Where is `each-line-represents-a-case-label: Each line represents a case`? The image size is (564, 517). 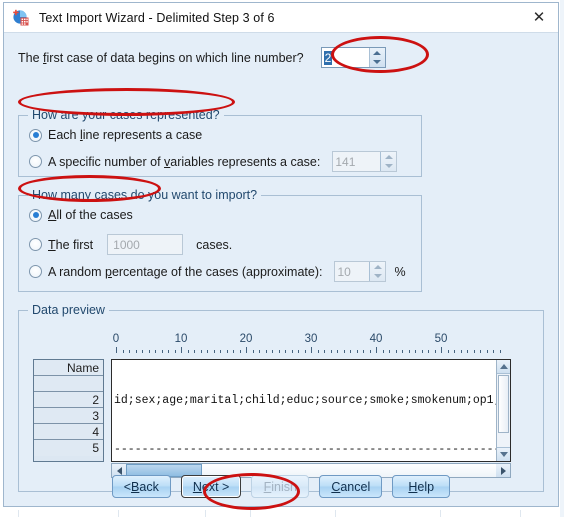
each-line-represents-a-case-label: Each line represents a case is located at coordinates (125, 135).